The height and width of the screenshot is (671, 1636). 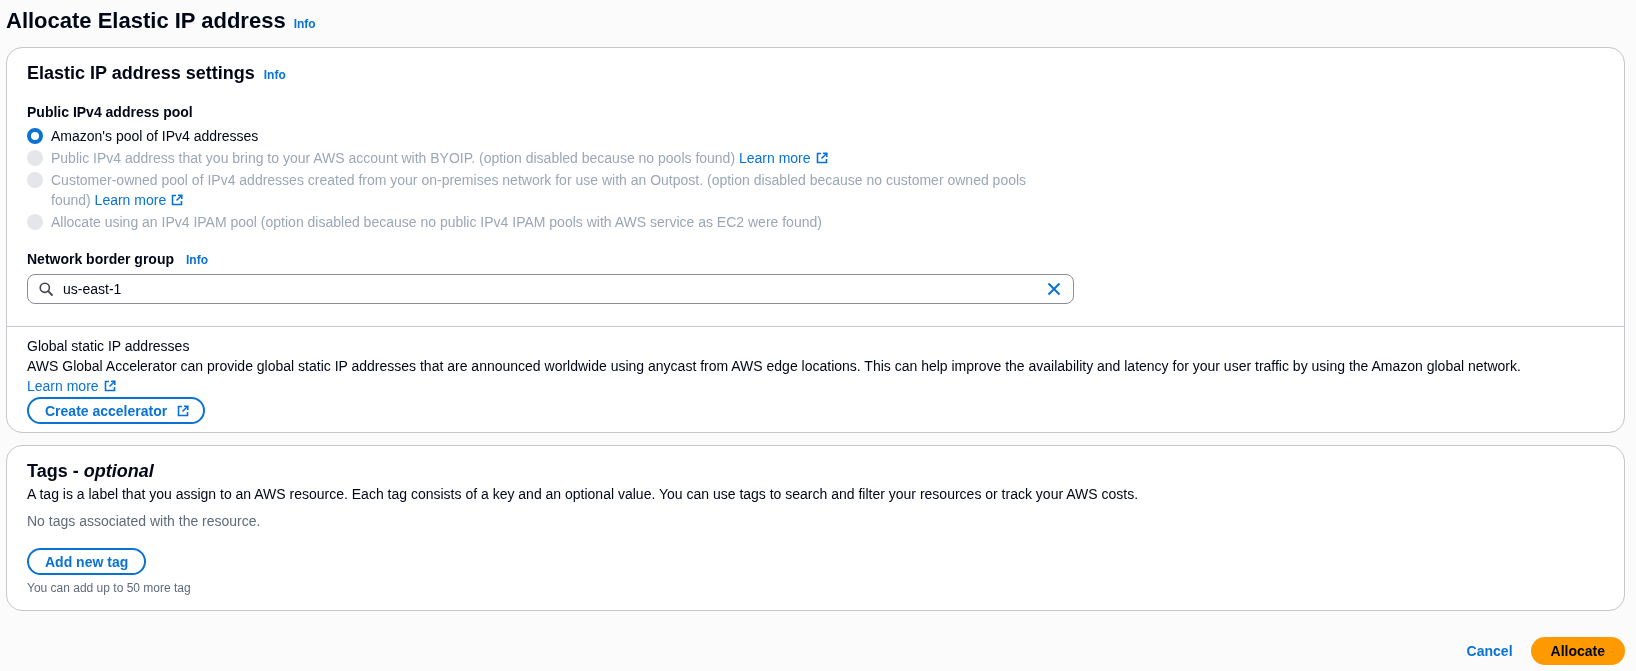 I want to click on empty-message: No tags associated with the resource., so click(x=144, y=521).